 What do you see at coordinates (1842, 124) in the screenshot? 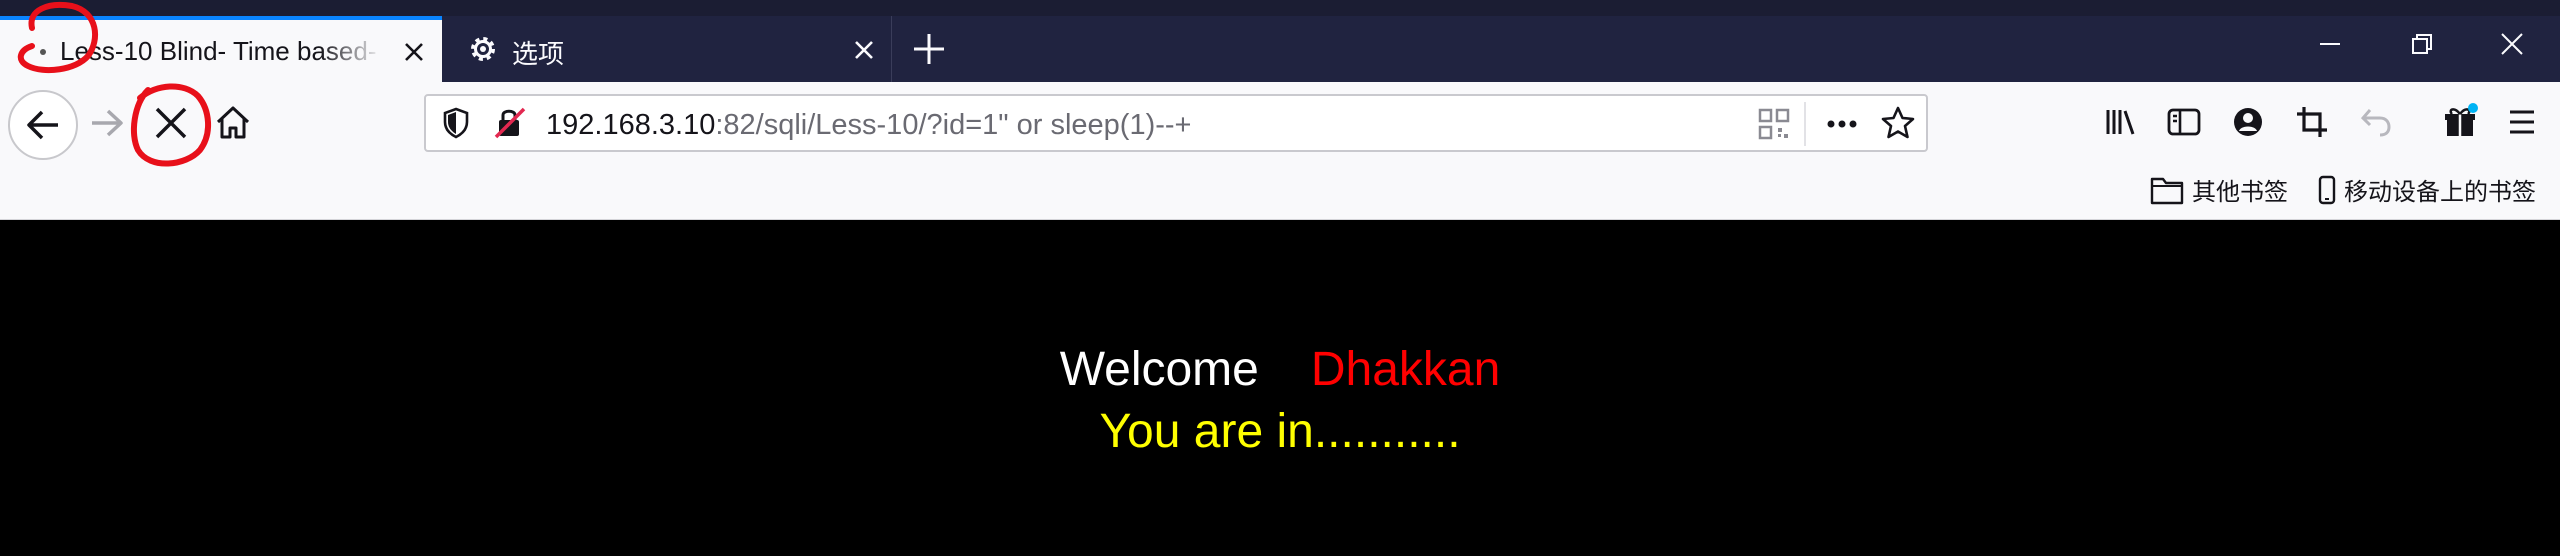
I see `more-icon` at bounding box center [1842, 124].